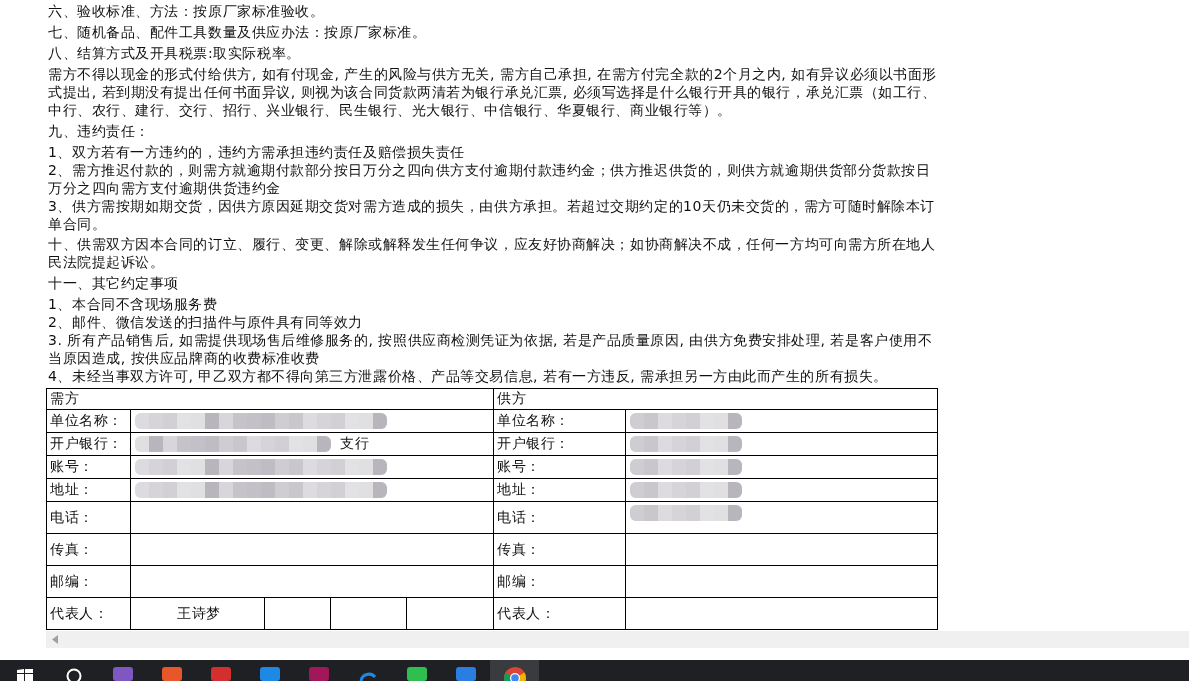 The width and height of the screenshot is (1189, 681). I want to click on list-item-text: 4、未经当事双方许可, 甲乙双方都不得向第三方泄露价格、产品等交易信息, 若有一方违反, 需承担另一方由此而产生的所有损失。, so click(468, 376).